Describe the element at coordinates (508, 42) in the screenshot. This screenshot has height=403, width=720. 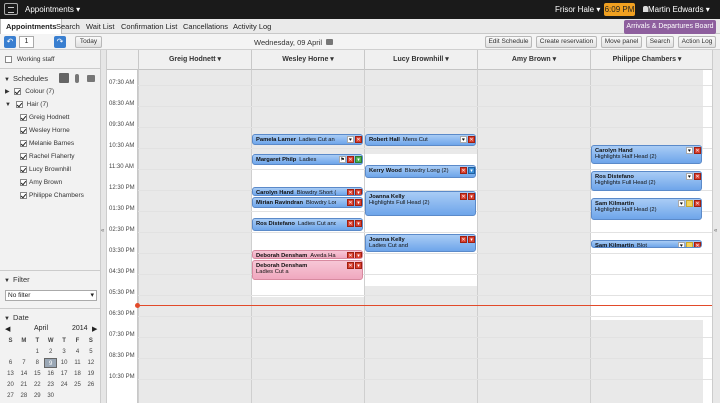
I see `edit-schedule-button: Edit Schedule` at that location.